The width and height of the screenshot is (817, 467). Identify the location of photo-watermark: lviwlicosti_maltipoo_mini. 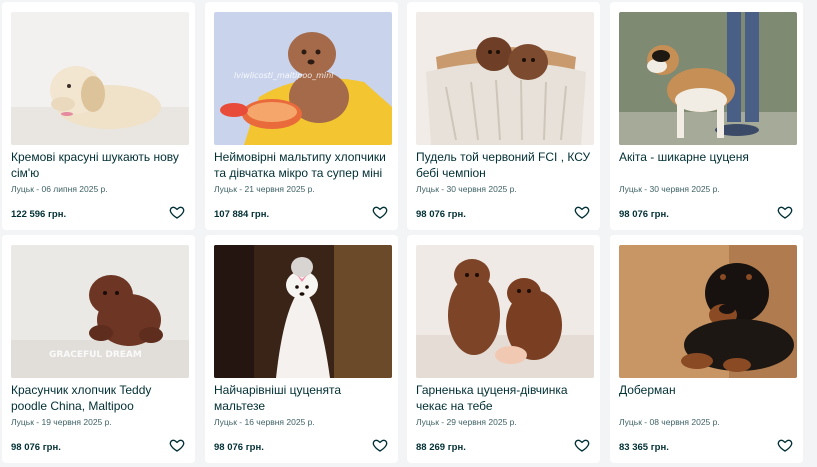
(284, 75).